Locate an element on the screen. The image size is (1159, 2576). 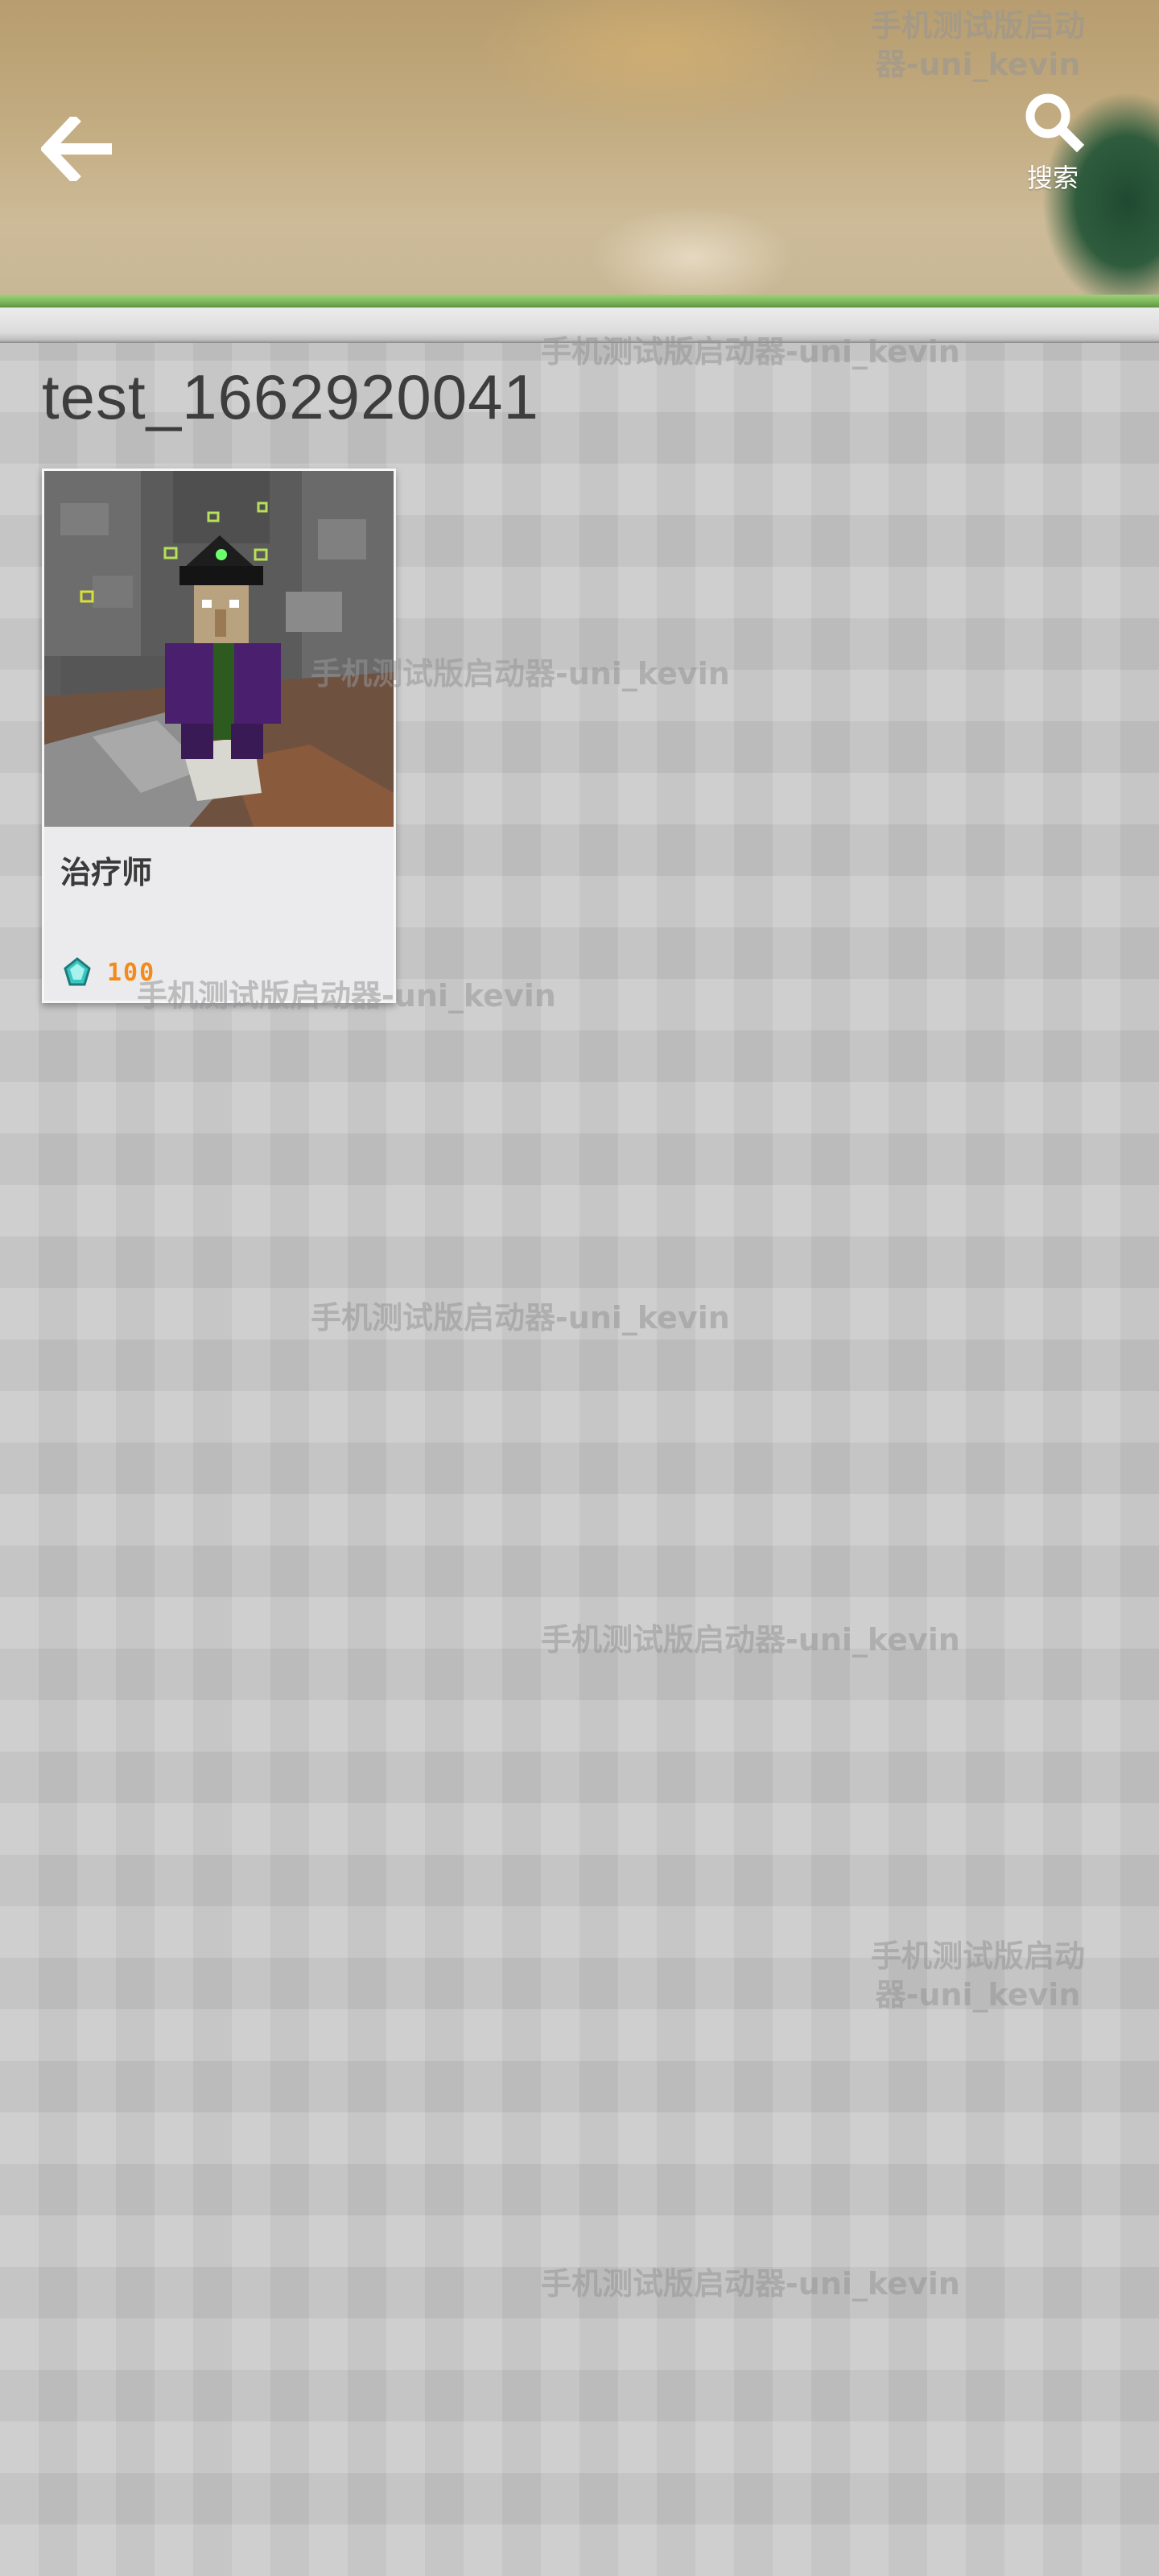
item-card: 治疗师 100 is located at coordinates (219, 736).